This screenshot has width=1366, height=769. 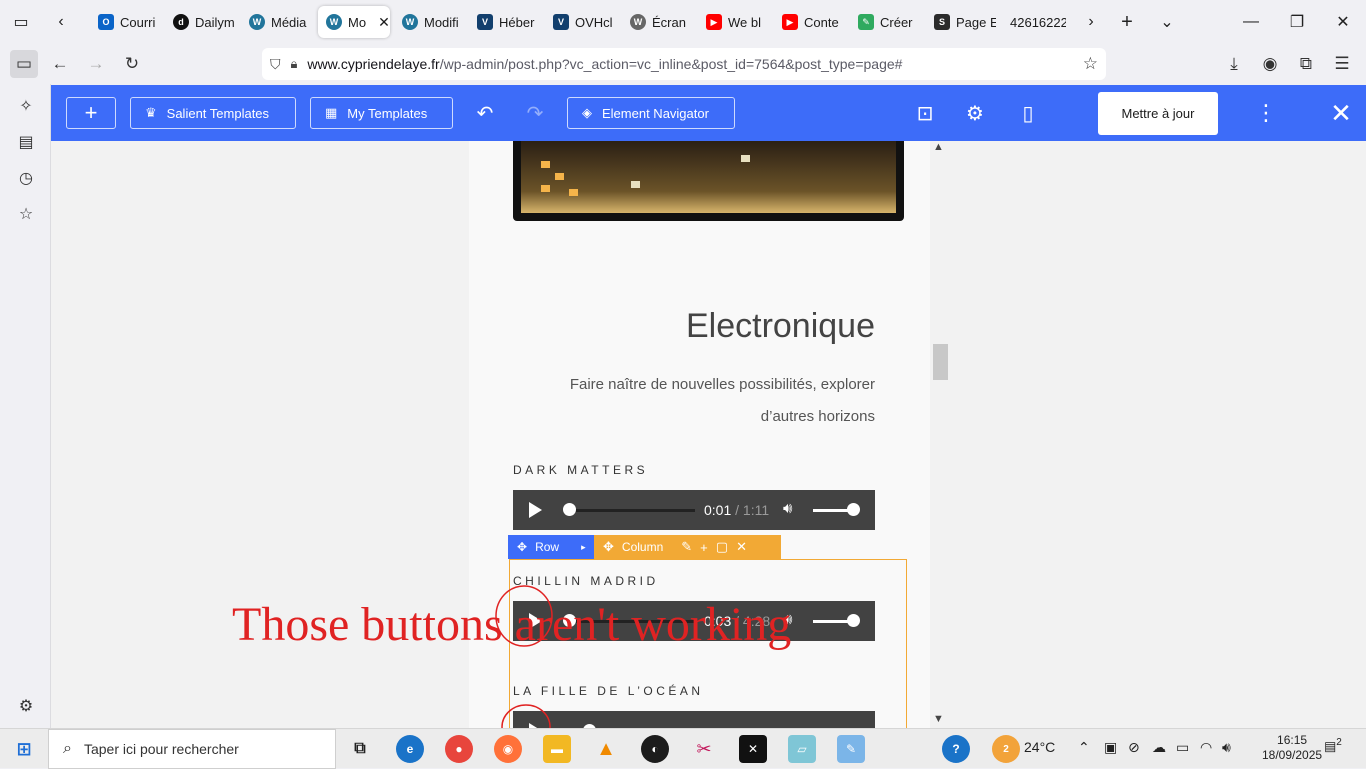 I want to click on minimize-icon: —, so click(x=1251, y=22).